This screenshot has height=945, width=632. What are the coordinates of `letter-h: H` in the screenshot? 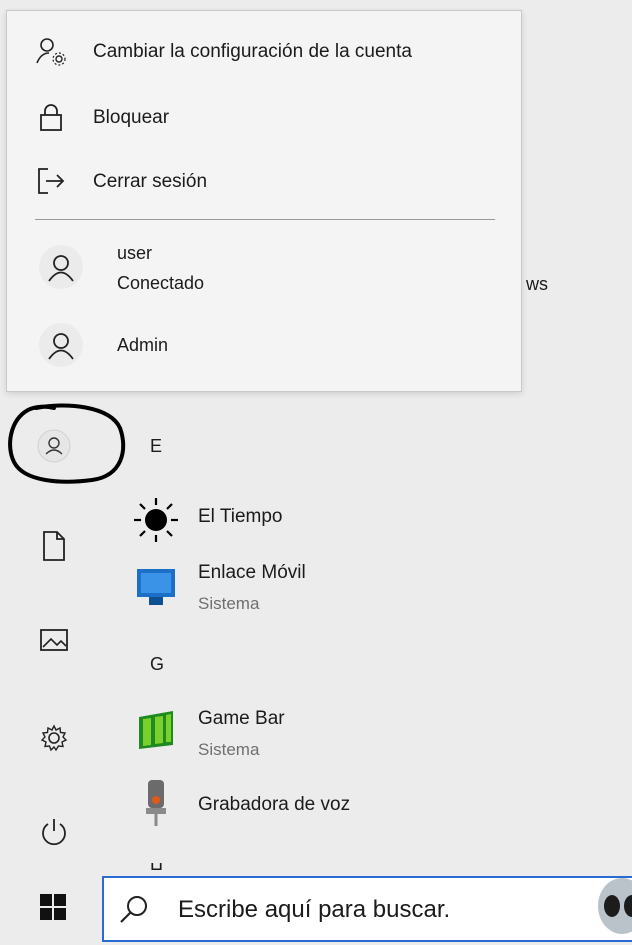 It's located at (156, 865).